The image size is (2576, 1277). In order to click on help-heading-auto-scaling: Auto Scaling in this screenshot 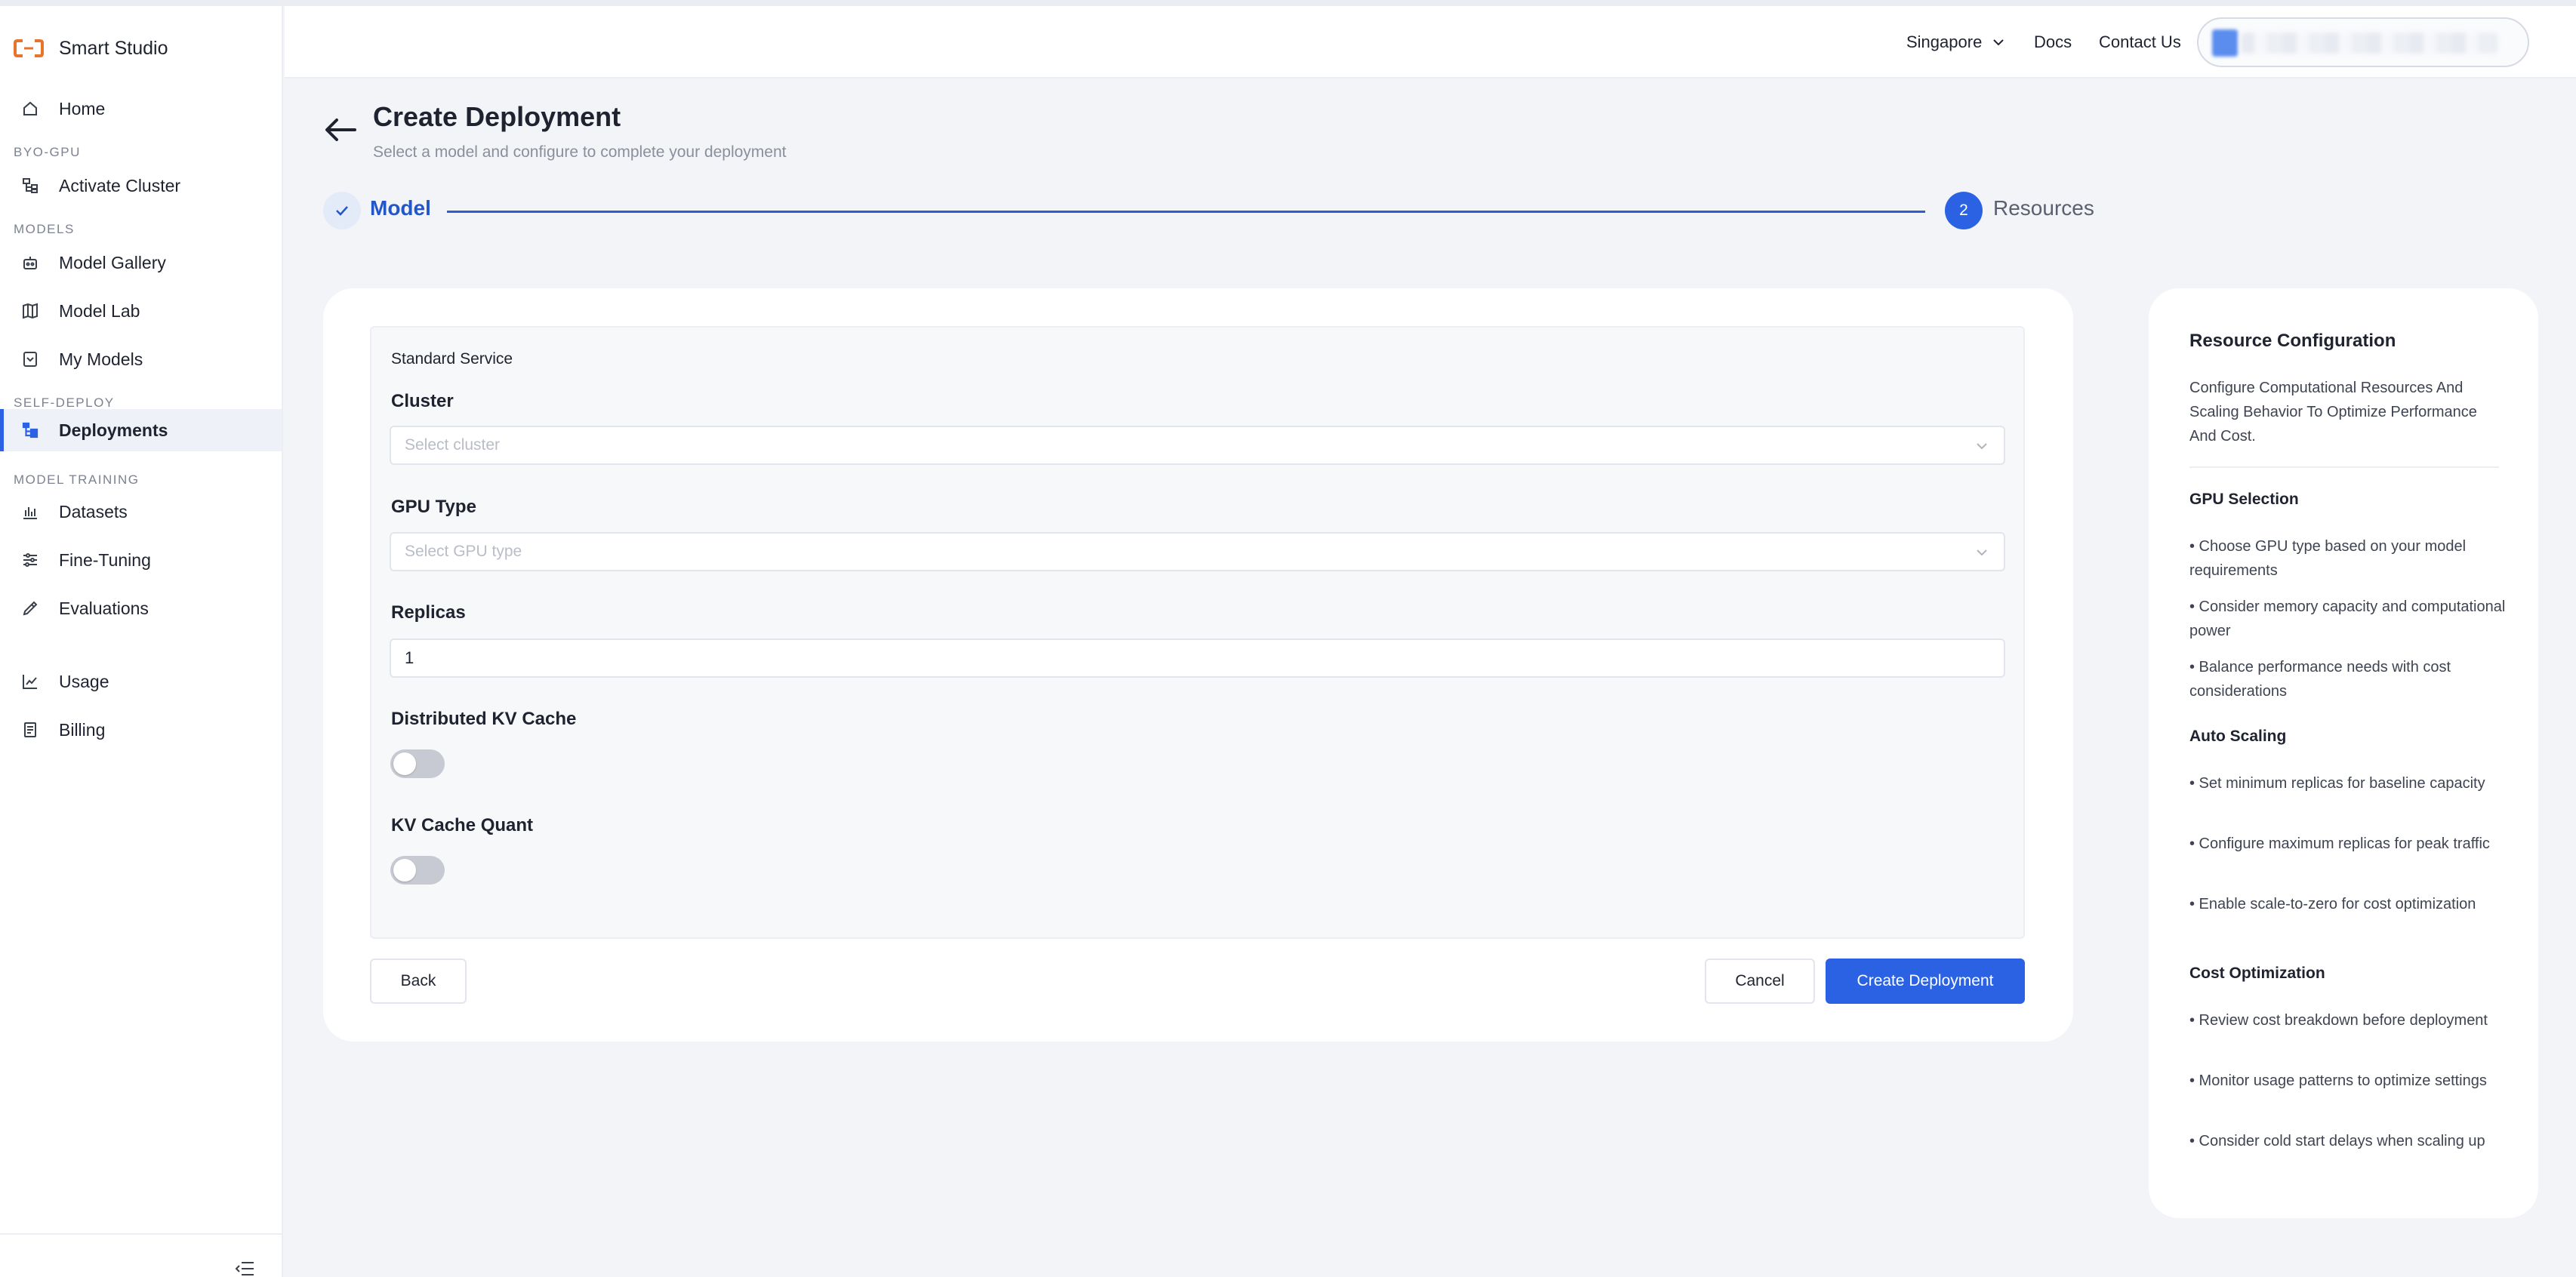, I will do `click(2238, 736)`.